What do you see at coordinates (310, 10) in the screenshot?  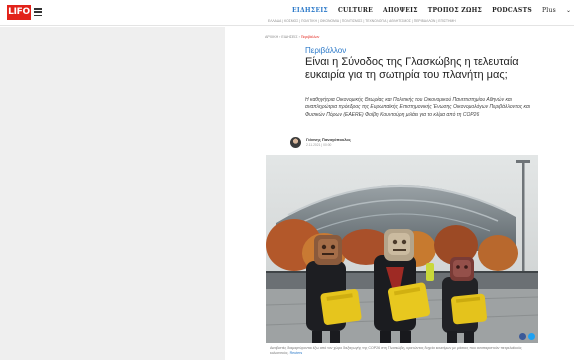 I see `nav-item-news: ΕΙΔΗΣΕΙΣ` at bounding box center [310, 10].